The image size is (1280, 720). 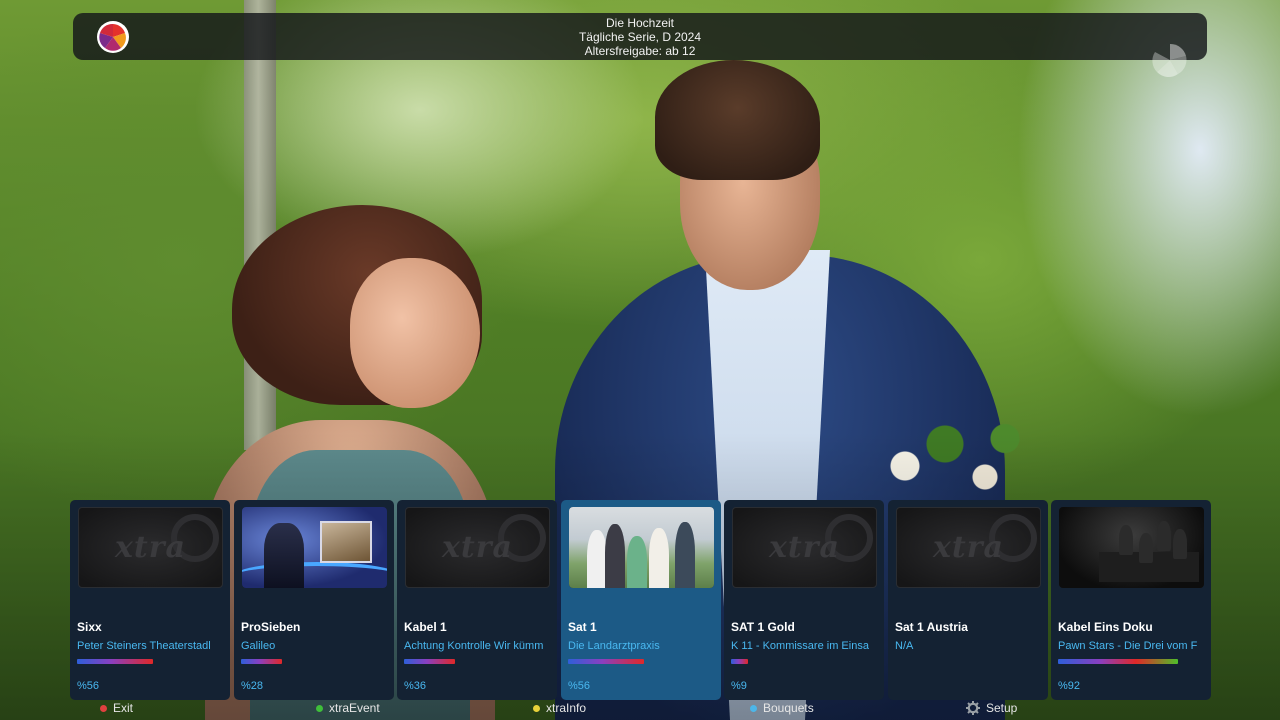 I want to click on yellow-dot-icon, so click(x=536, y=708).